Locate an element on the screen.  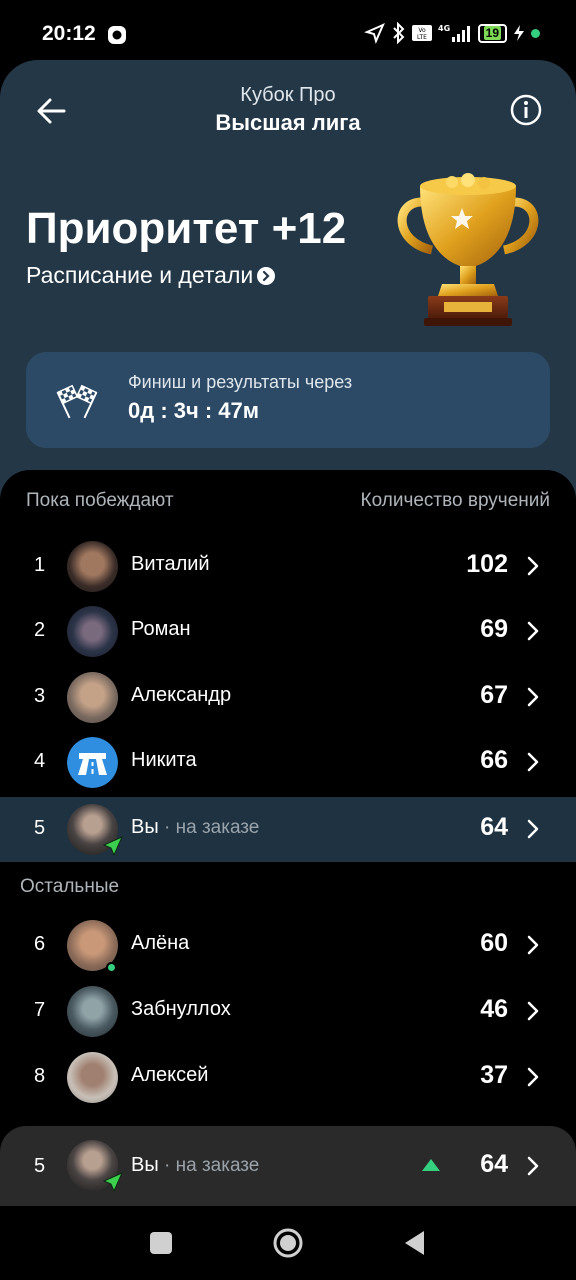
winners-heading: Пока побеждают is located at coordinates (100, 500).